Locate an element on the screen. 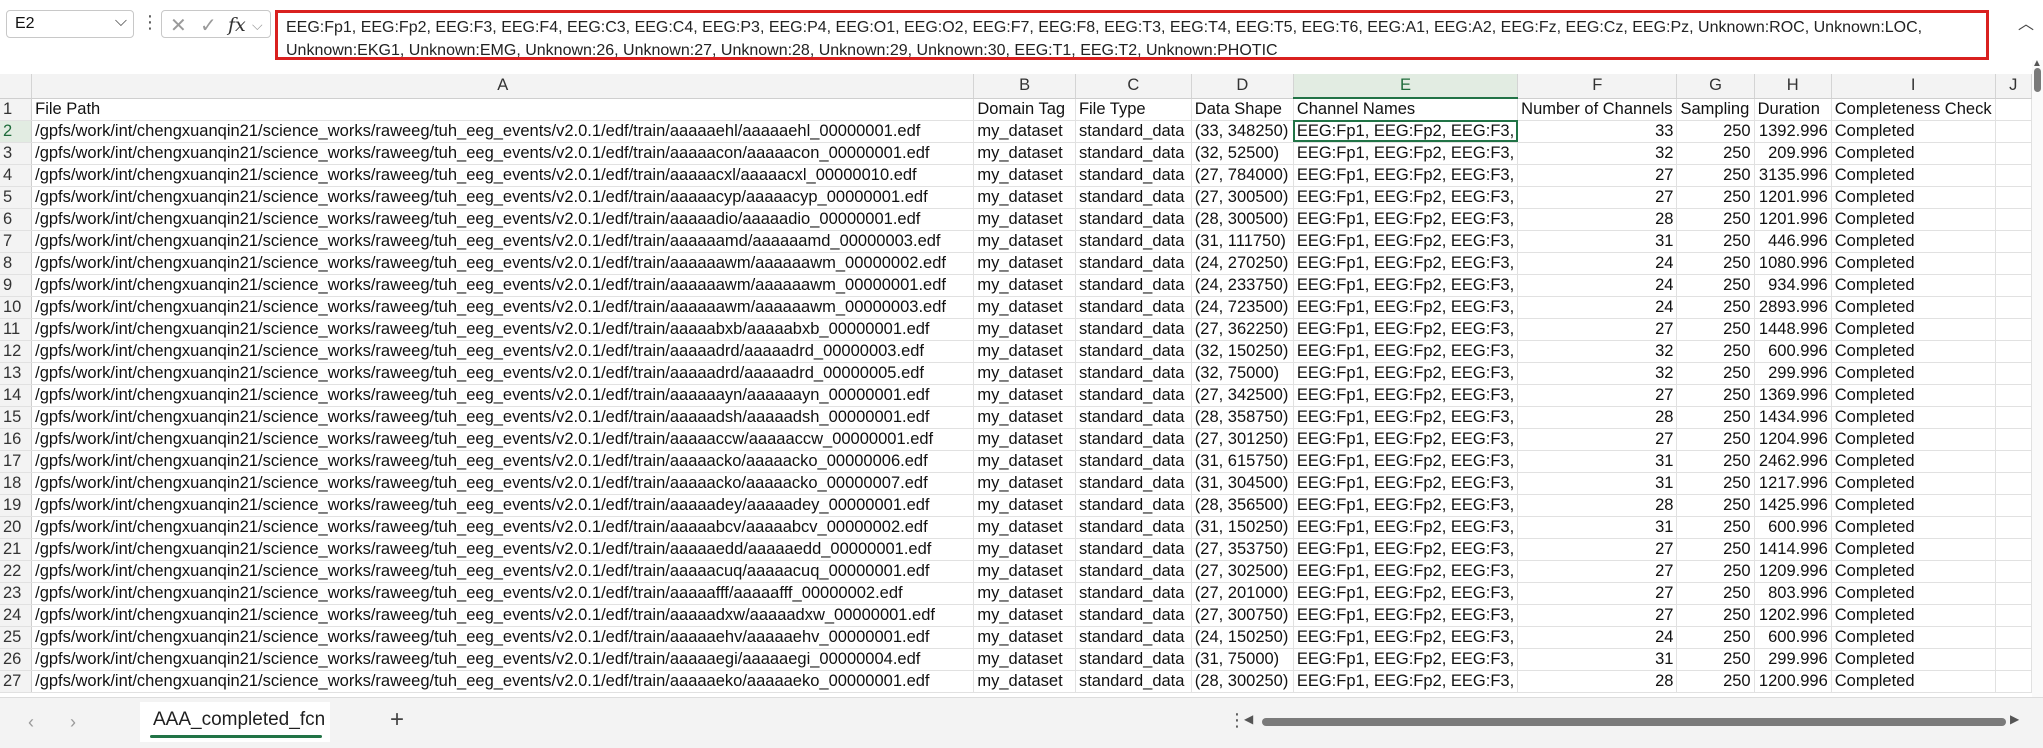  row-header: 4 is located at coordinates (16, 175).